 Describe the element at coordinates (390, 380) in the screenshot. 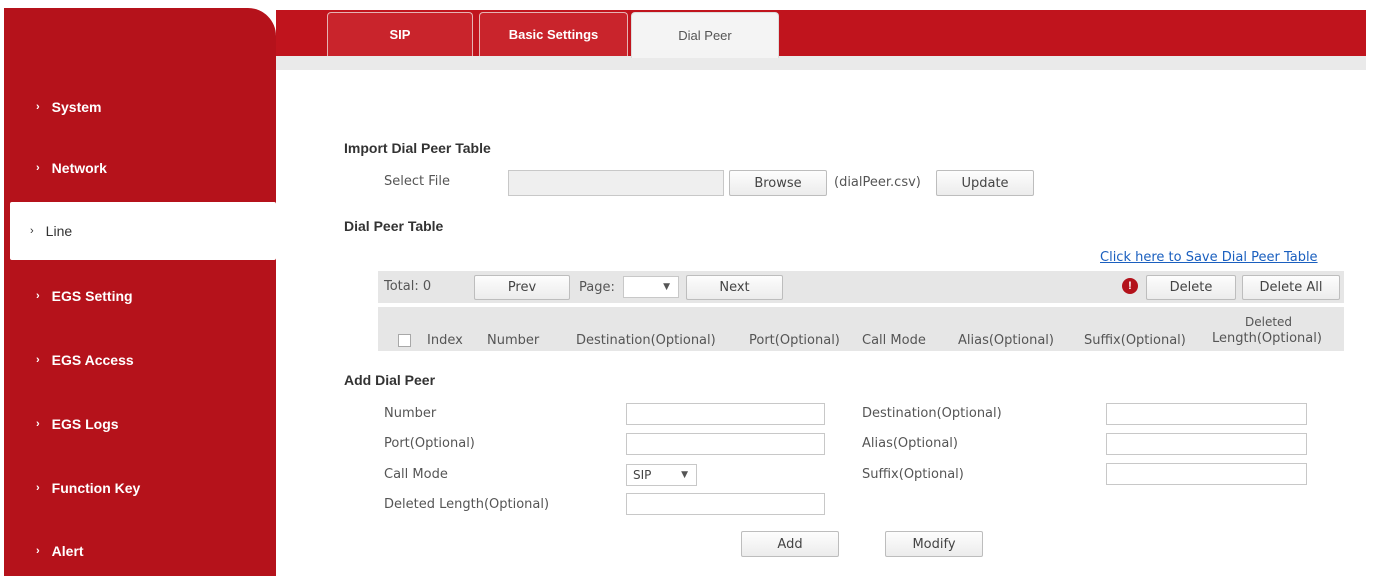

I see `add-dial-peer-title: Add Dial Peer` at that location.